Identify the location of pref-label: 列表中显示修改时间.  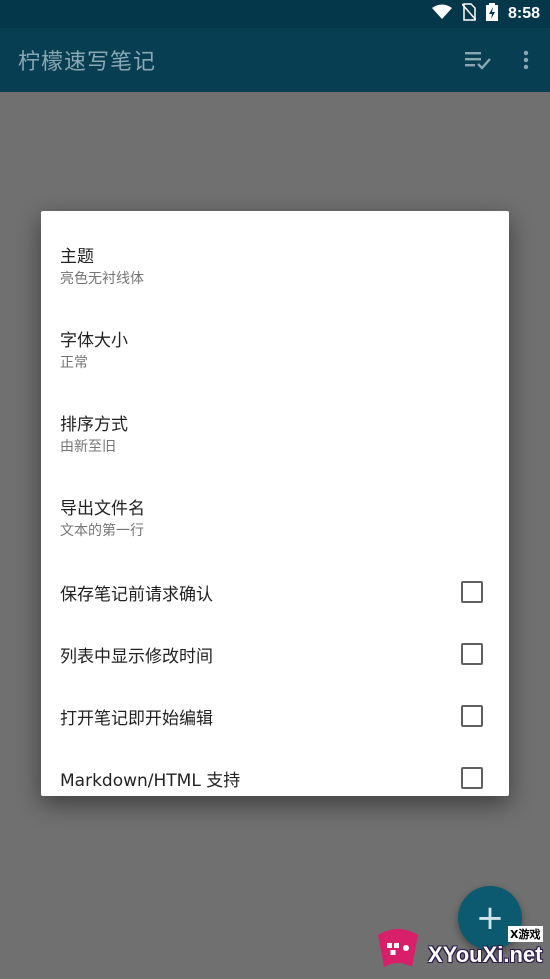
(136, 656).